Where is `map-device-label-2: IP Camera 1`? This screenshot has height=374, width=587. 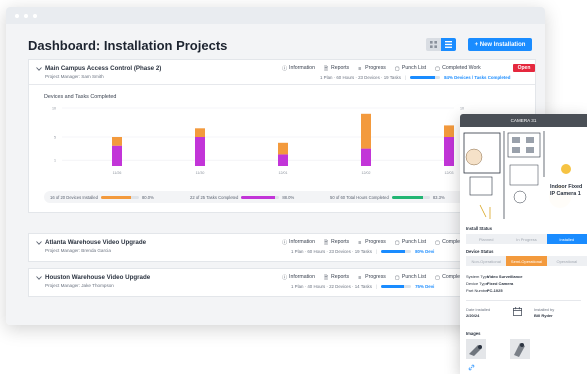 map-device-label-2: IP Camera 1 is located at coordinates (565, 194).